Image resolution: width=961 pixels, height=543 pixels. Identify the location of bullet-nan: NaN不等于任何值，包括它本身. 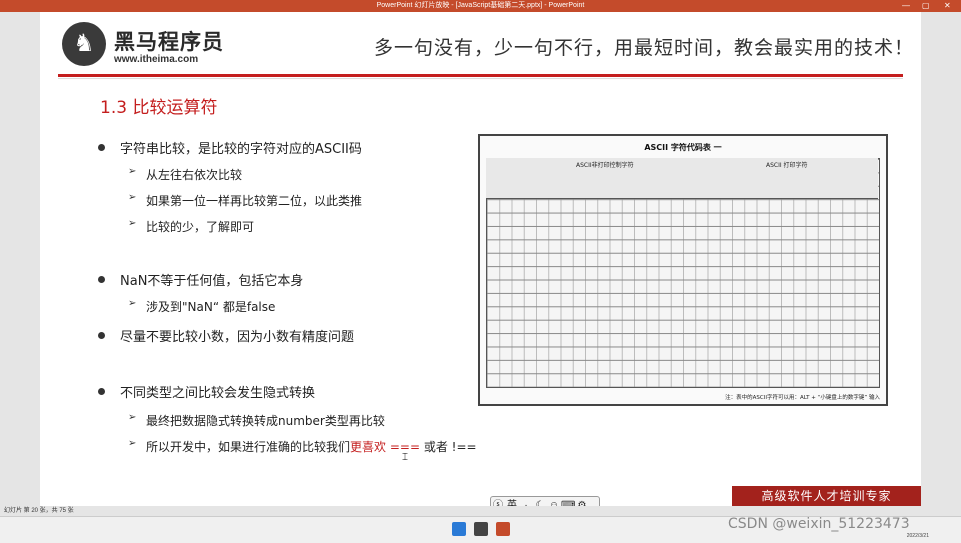
(201, 279).